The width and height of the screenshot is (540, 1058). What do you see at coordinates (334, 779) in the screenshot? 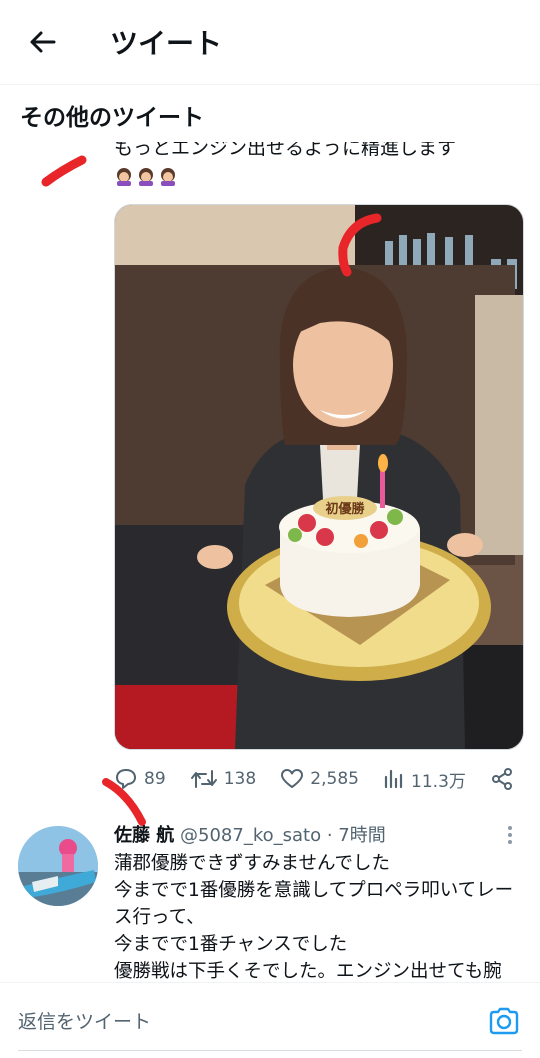
I see `like-count: 2,585` at bounding box center [334, 779].